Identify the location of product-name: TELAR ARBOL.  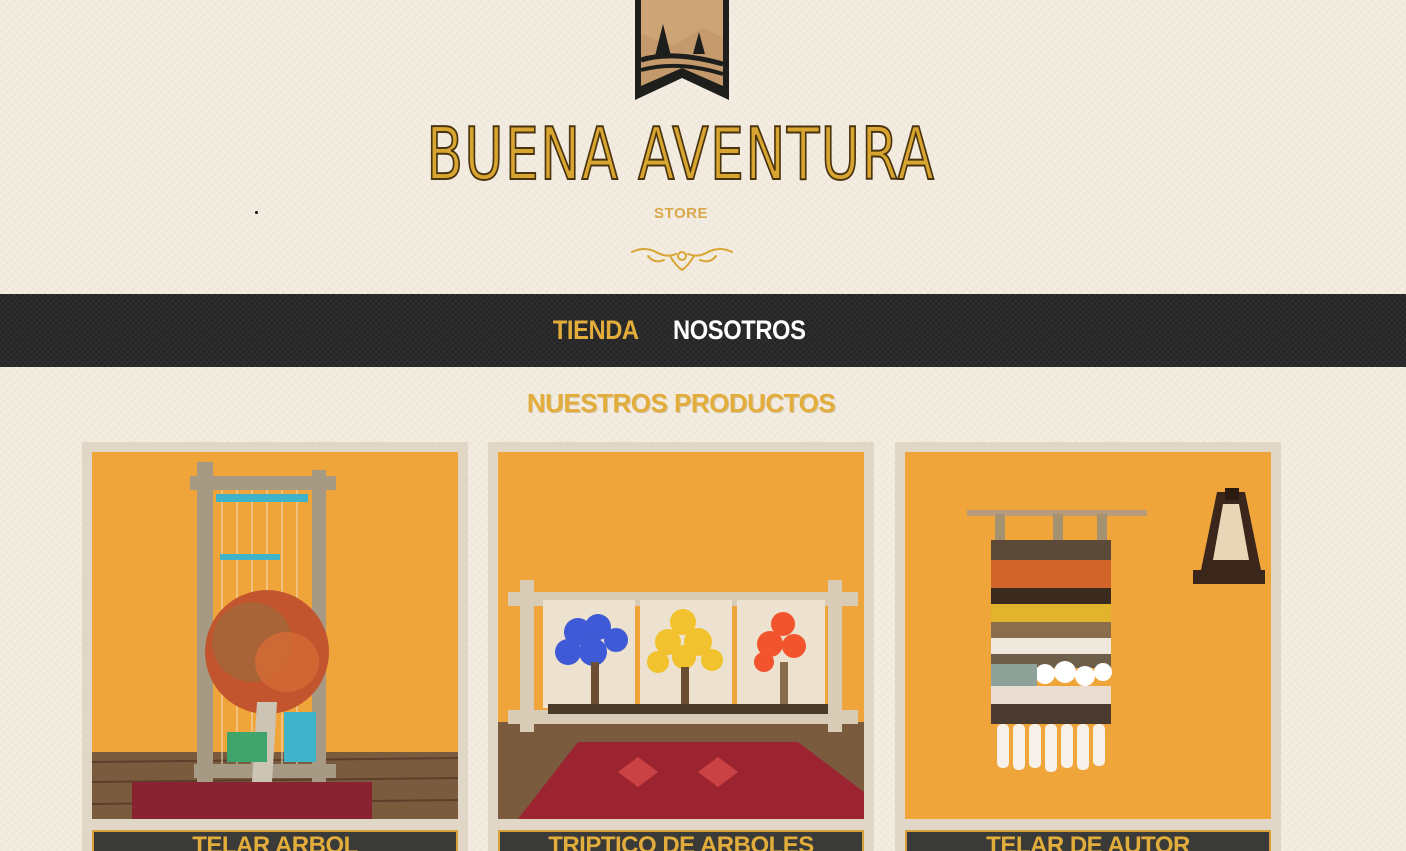
(275, 840).